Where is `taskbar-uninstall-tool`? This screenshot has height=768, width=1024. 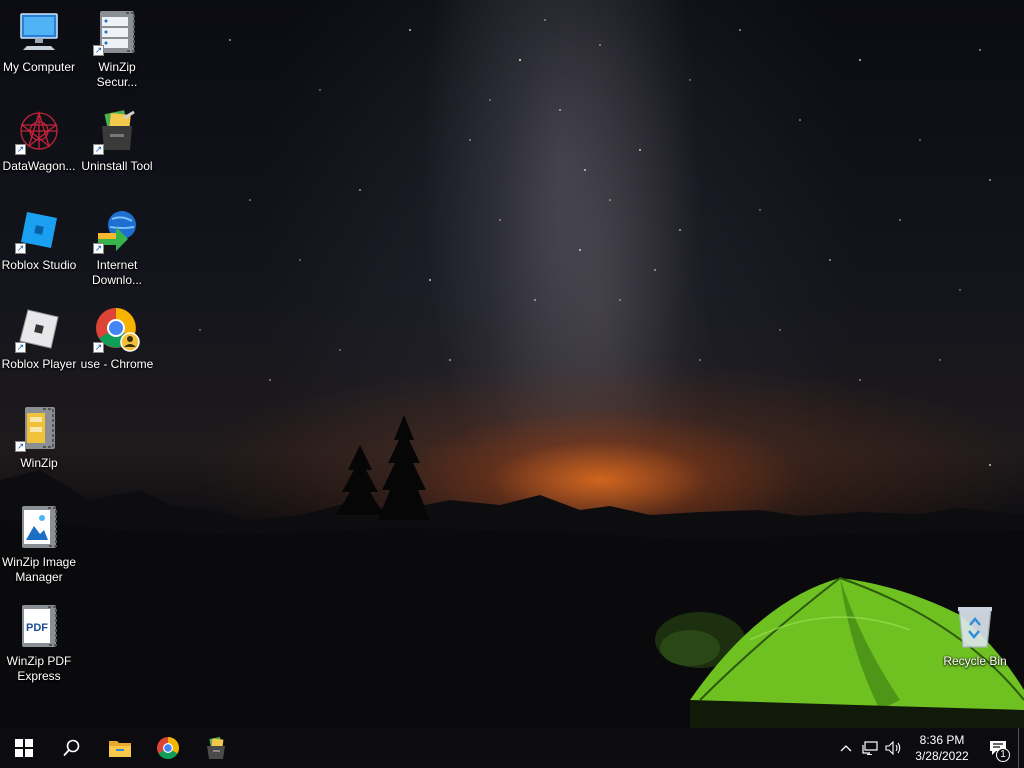
taskbar-uninstall-tool is located at coordinates (216, 748).